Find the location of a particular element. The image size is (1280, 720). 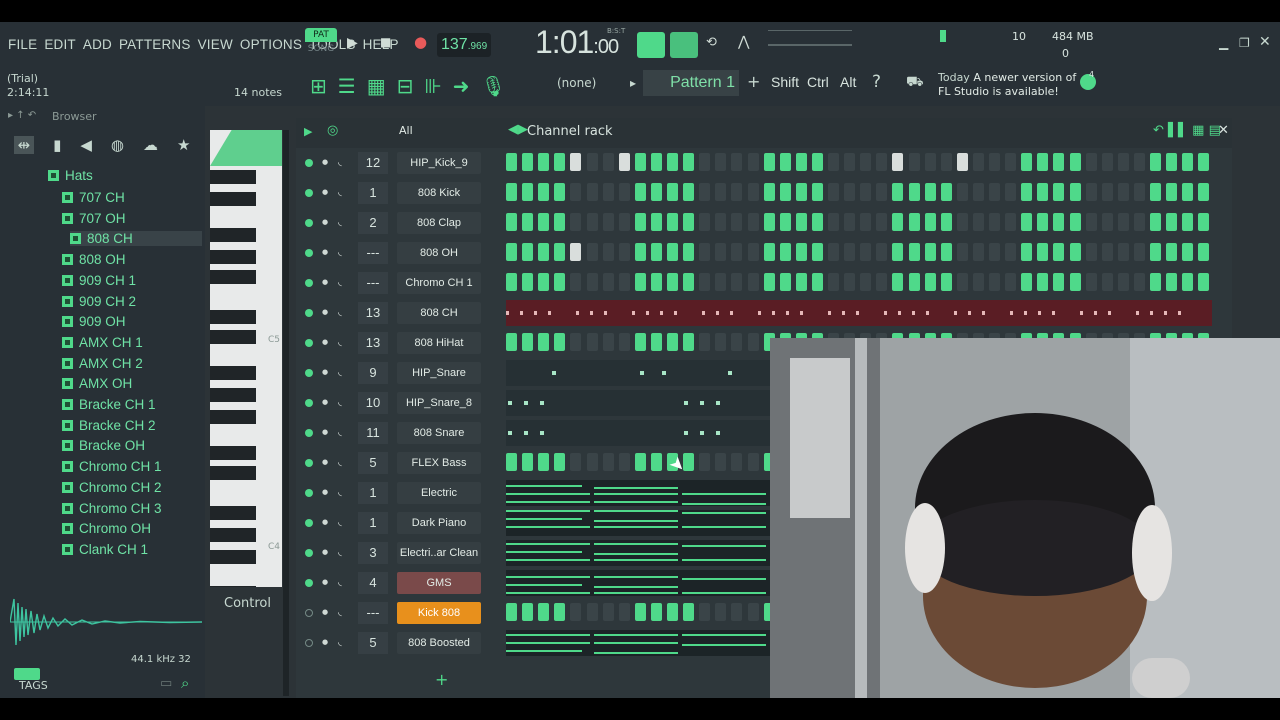

rack-menu-icon: ◀▶ is located at coordinates (518, 129).